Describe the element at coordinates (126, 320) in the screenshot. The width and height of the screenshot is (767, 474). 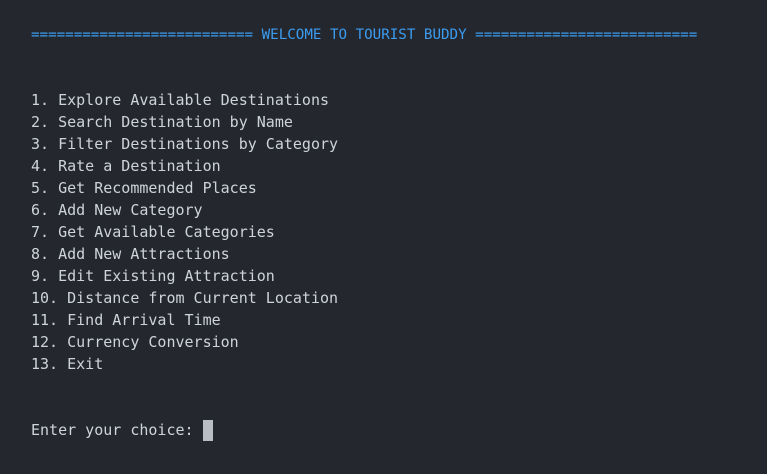
I see `menu-item-arrival-time: 11. Find Arrival Time` at that location.